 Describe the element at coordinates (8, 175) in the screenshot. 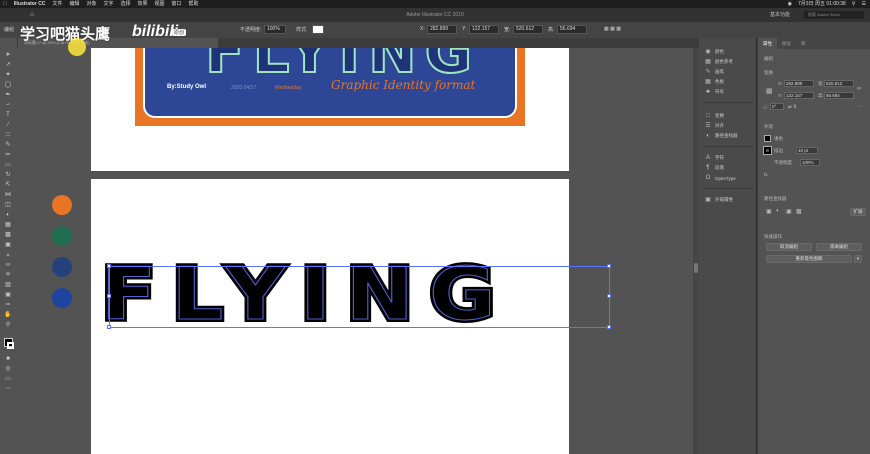

I see `rotate-tool-icon: ↻` at that location.